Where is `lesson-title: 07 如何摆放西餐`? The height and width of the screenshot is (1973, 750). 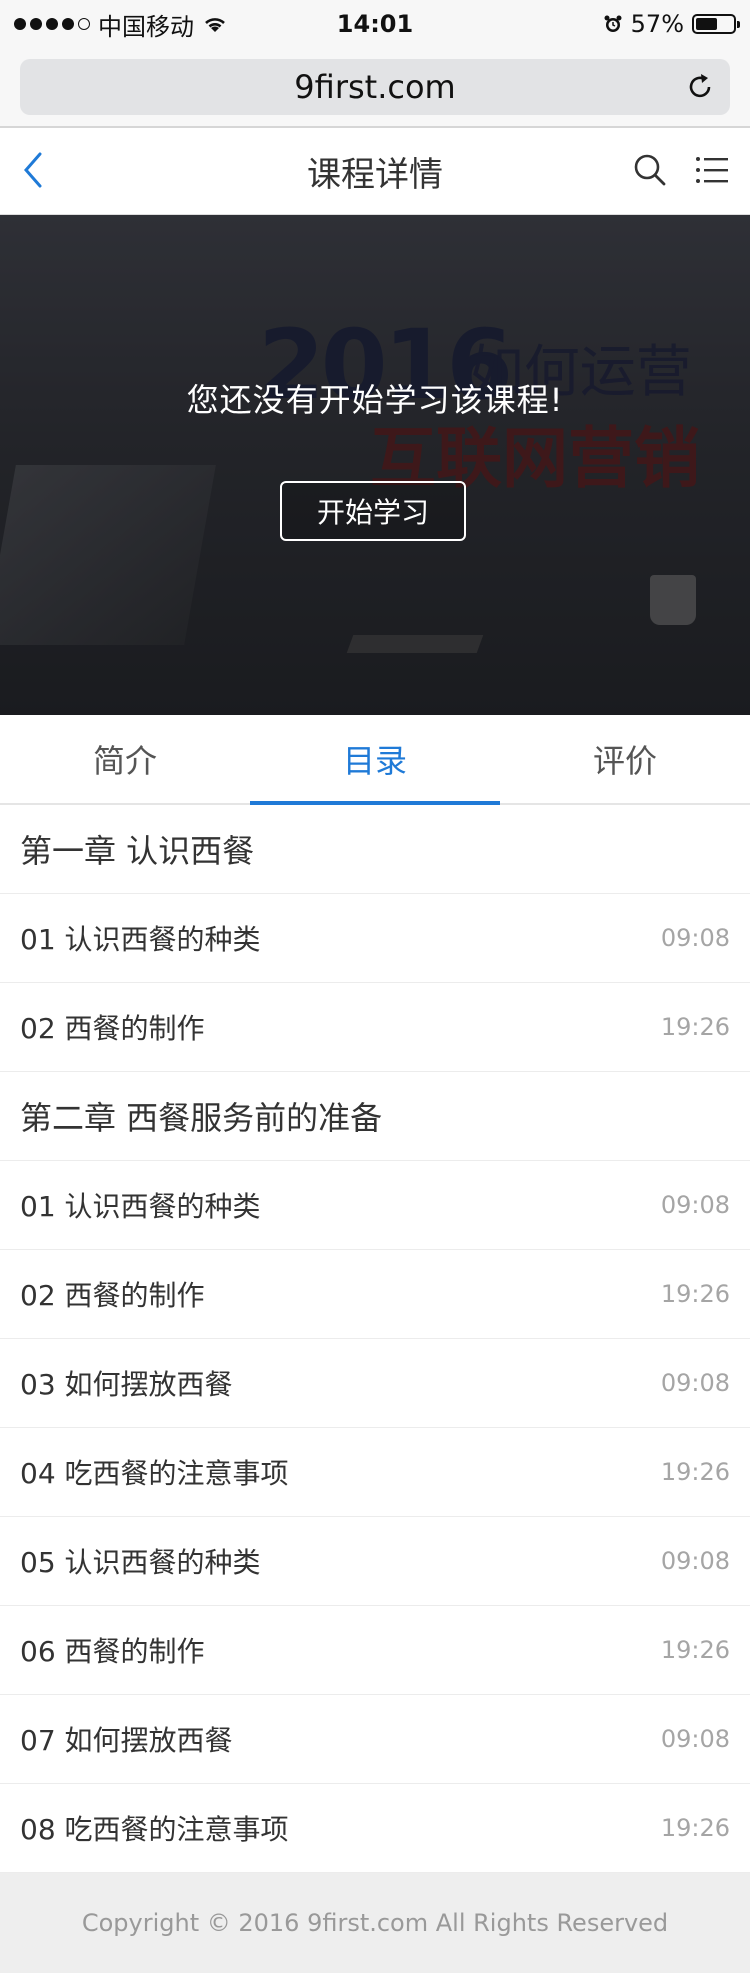
lesson-title: 07 如何摆放西餐 is located at coordinates (126, 1740).